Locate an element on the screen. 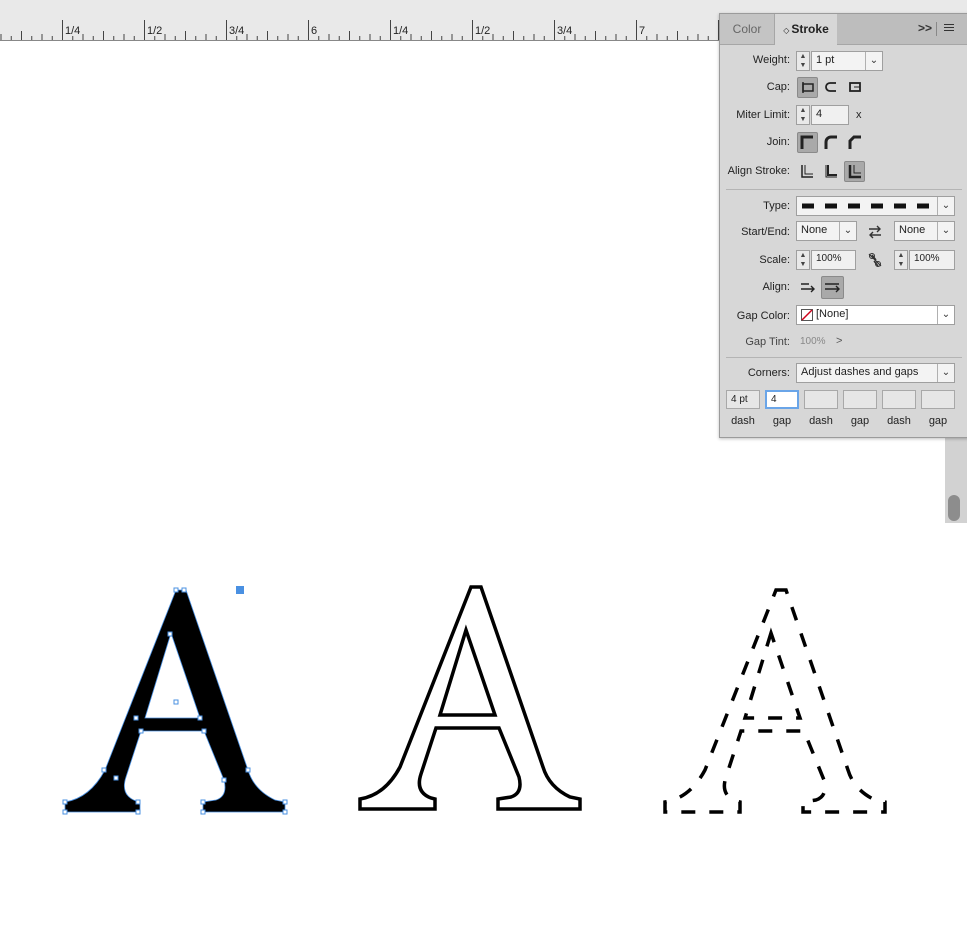  projecting-cap-icon is located at coordinates (855, 87).